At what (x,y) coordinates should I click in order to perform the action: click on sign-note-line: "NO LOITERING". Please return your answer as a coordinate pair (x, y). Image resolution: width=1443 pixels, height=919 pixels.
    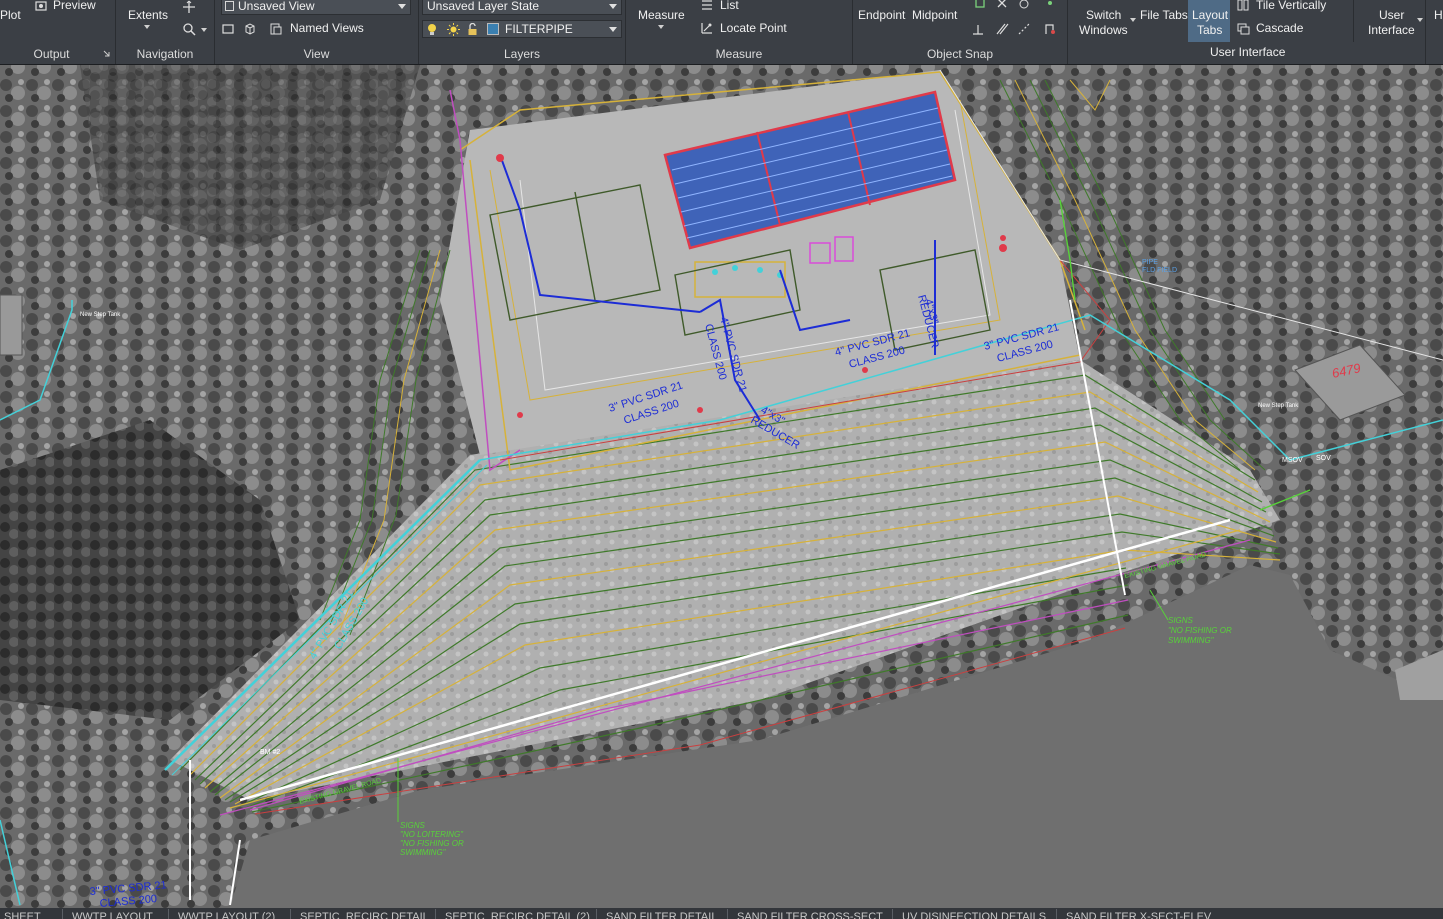
    Looking at the image, I should click on (432, 834).